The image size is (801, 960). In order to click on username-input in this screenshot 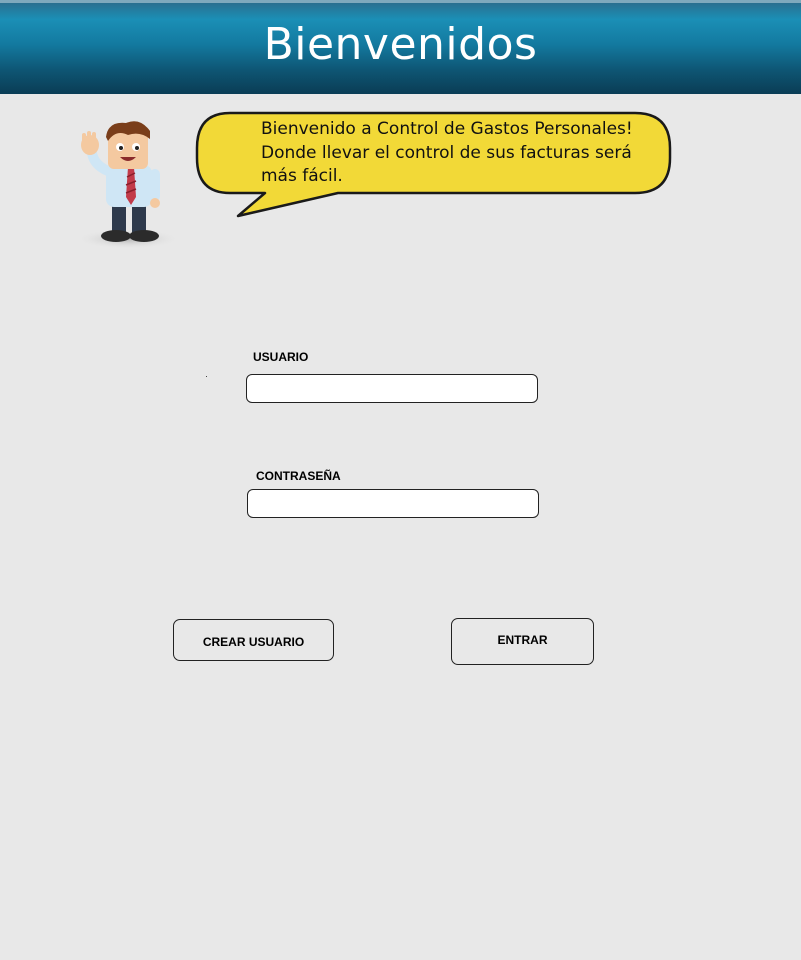, I will do `click(392, 388)`.